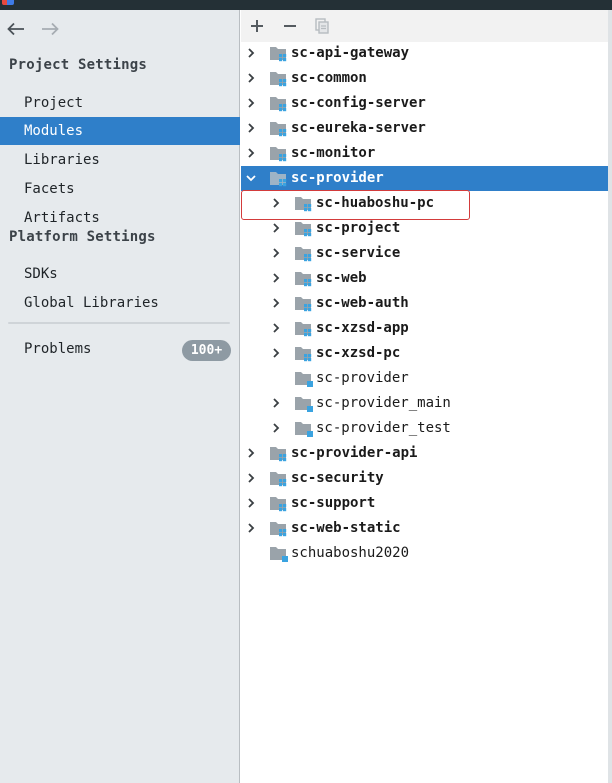 This screenshot has width=612, height=783. Describe the element at coordinates (421, 478) in the screenshot. I see `module-tree-row: sc-security` at that location.